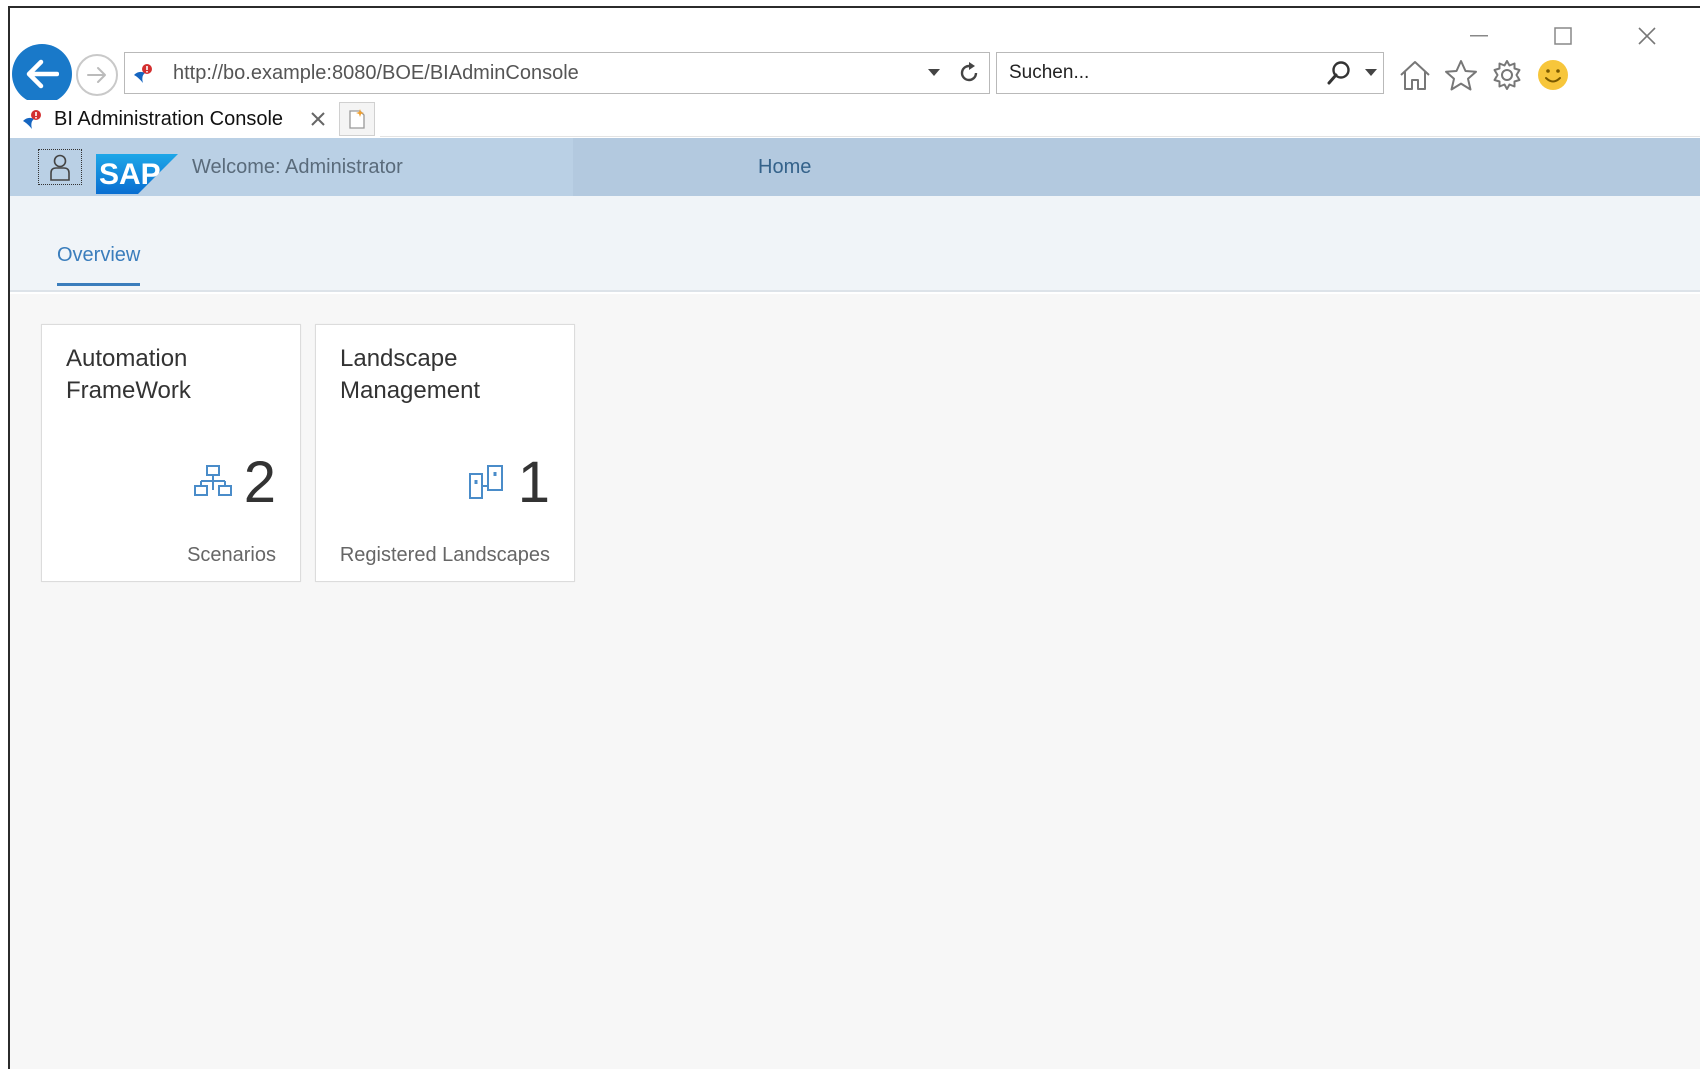 The height and width of the screenshot is (1069, 1700). Describe the element at coordinates (297, 167) in the screenshot. I see `welcome-text: Welcome: Administrator` at that location.